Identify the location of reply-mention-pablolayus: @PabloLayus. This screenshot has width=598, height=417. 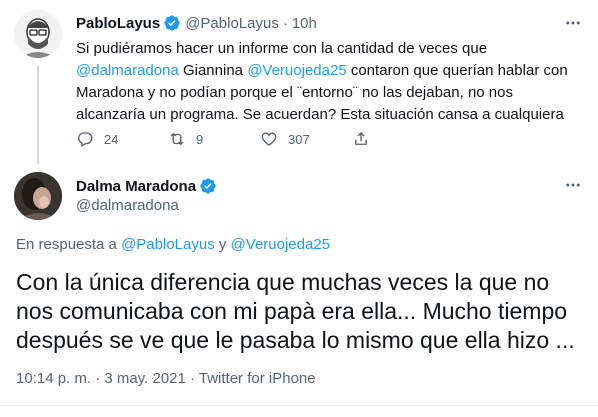
(168, 244).